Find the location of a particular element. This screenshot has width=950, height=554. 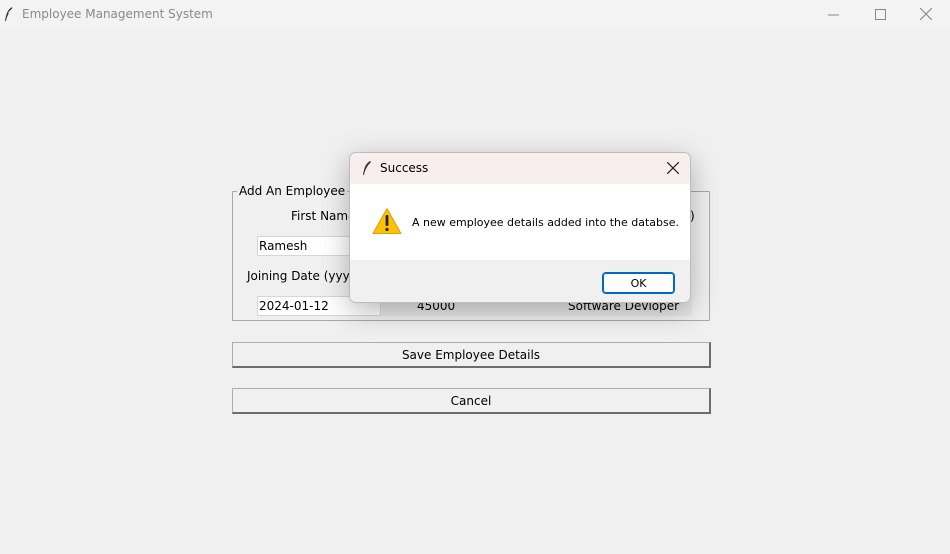

window-titlebar: Employee Management System is located at coordinates (475, 14).